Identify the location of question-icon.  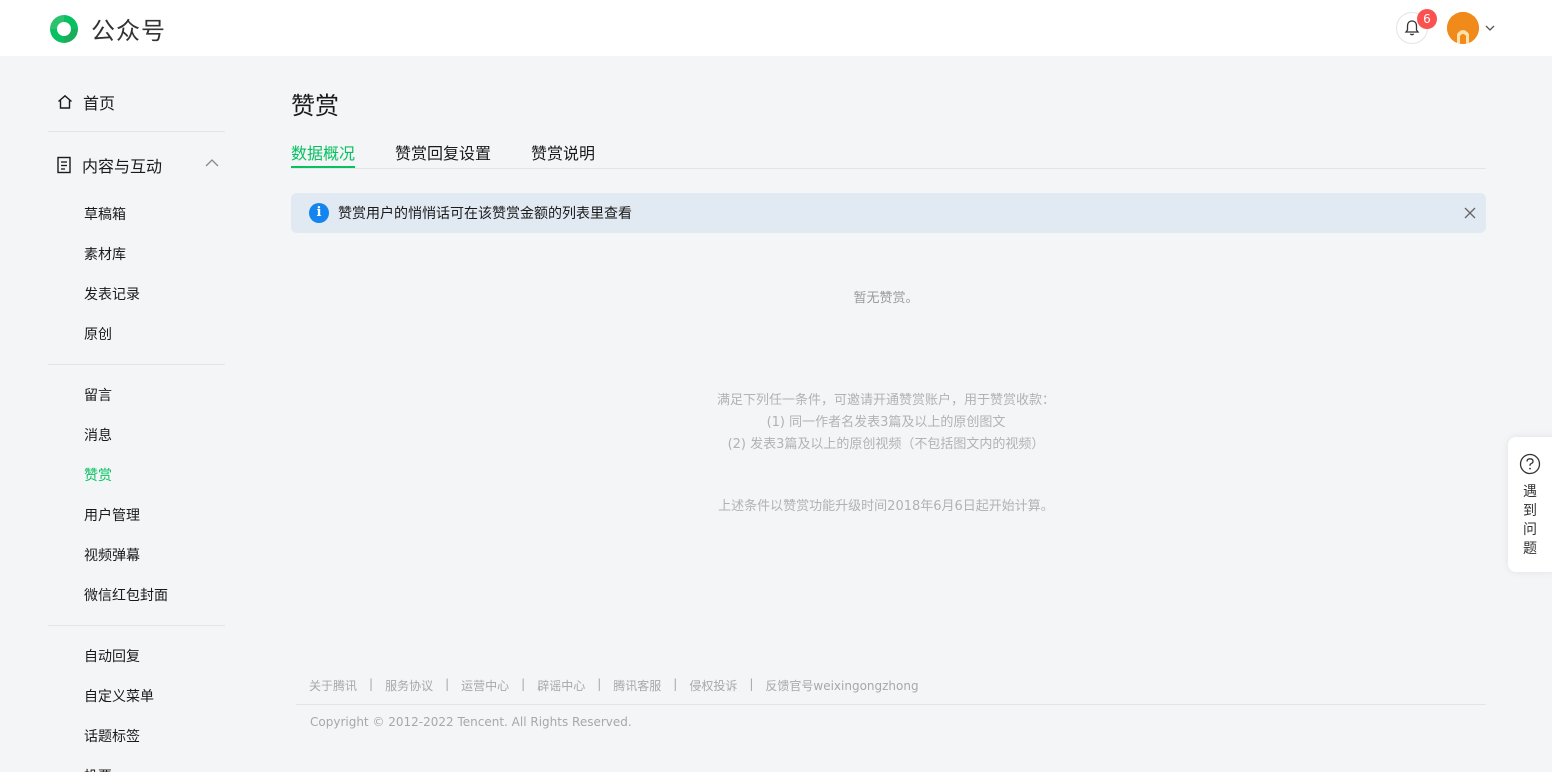
(1530, 464).